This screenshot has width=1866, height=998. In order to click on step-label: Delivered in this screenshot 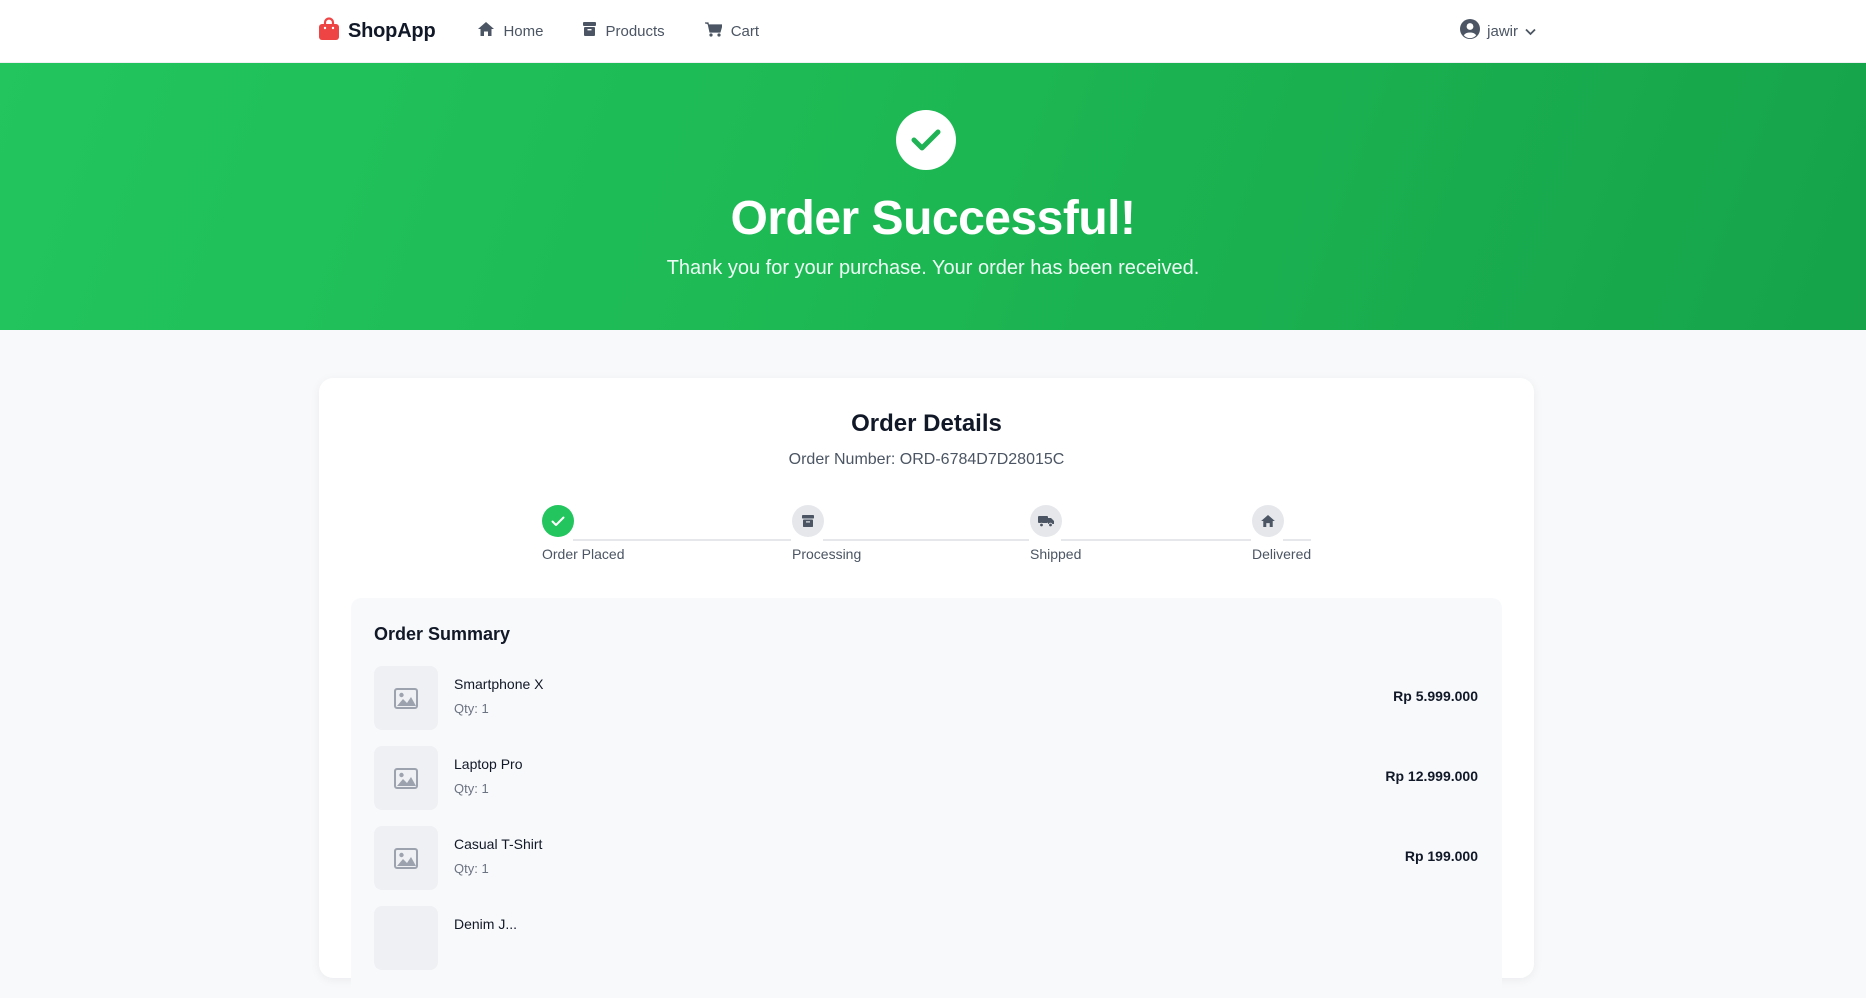, I will do `click(1282, 554)`.